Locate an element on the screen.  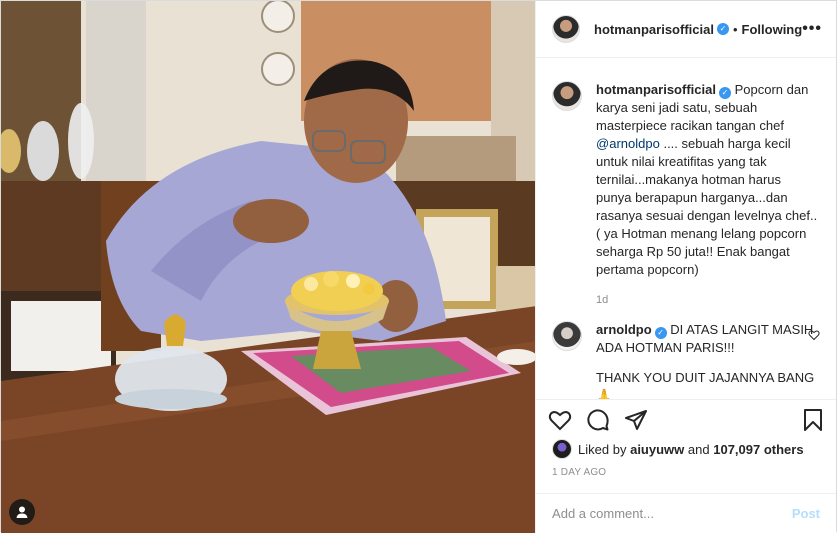
share-button is located at coordinates (636, 420).